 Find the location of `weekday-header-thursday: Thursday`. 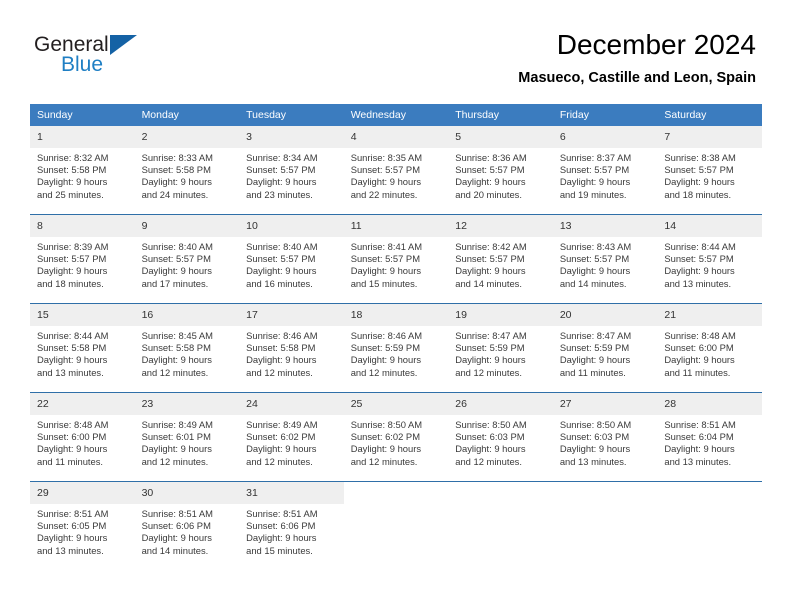

weekday-header-thursday: Thursday is located at coordinates (500, 115).